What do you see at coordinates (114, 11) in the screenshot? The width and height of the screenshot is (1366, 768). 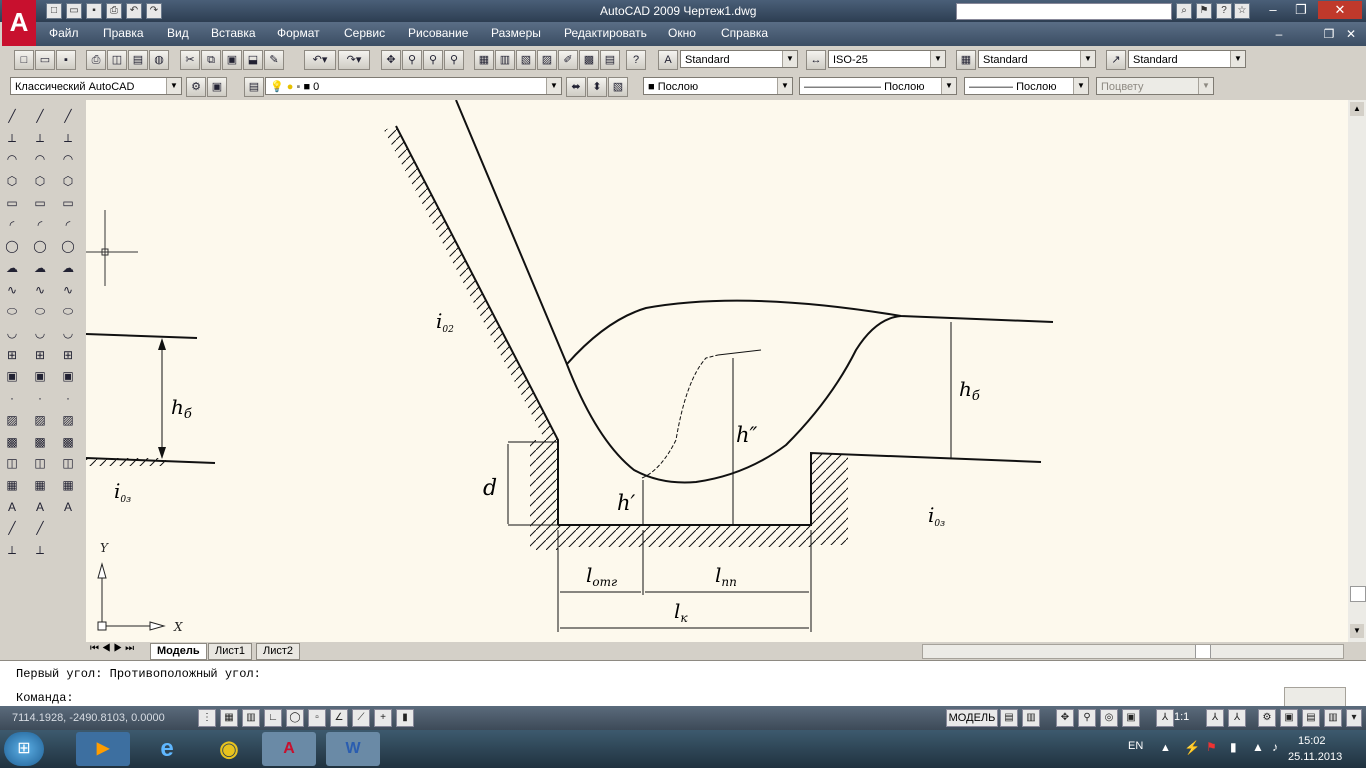 I see `print-icon: ⎙` at bounding box center [114, 11].